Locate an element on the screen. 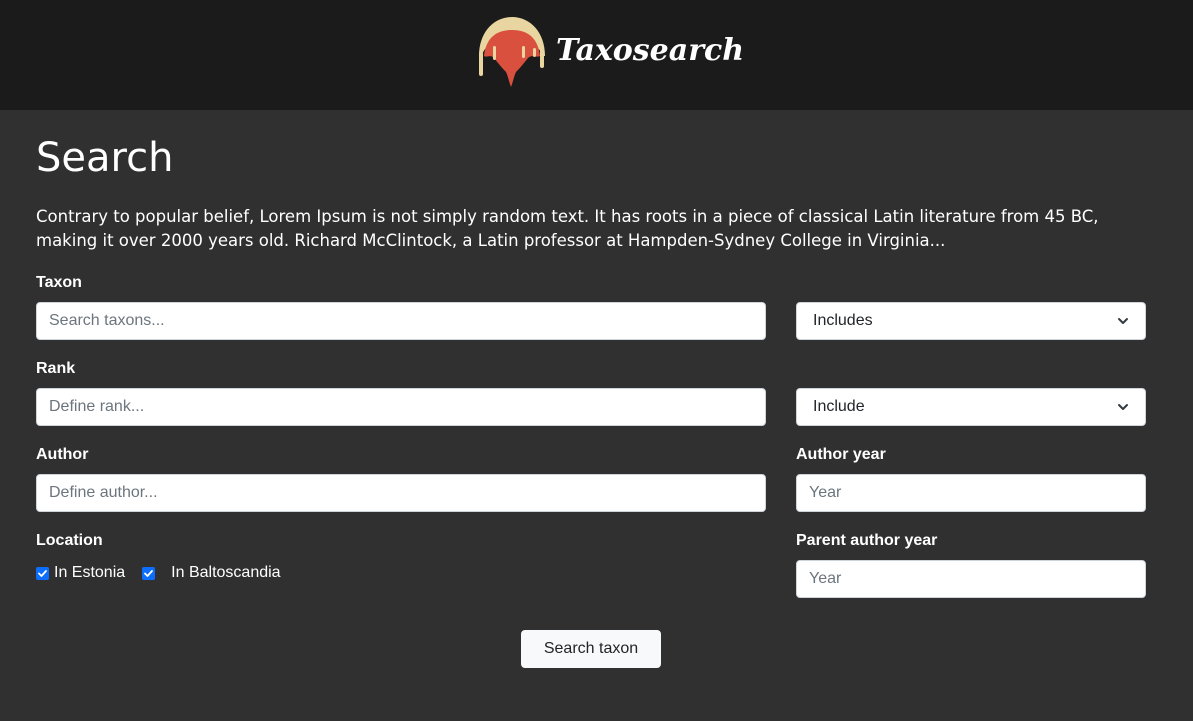  author-year-input is located at coordinates (971, 493).